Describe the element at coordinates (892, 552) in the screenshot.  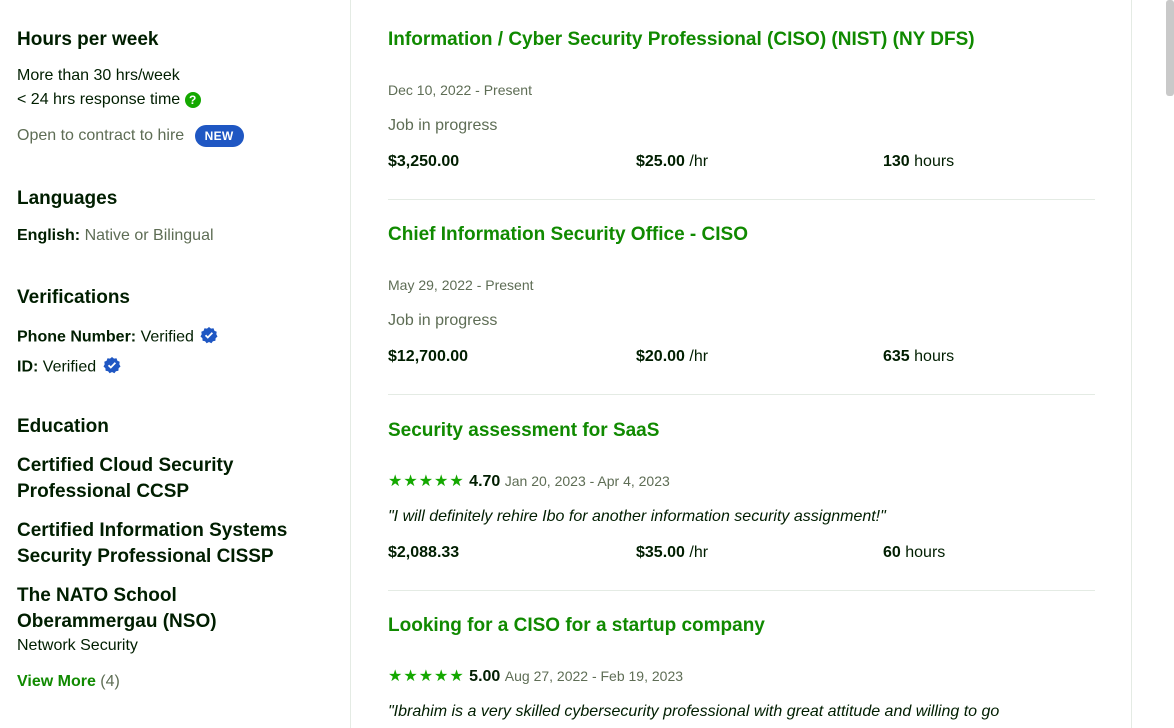
I see `job-hours-value: 60` at that location.